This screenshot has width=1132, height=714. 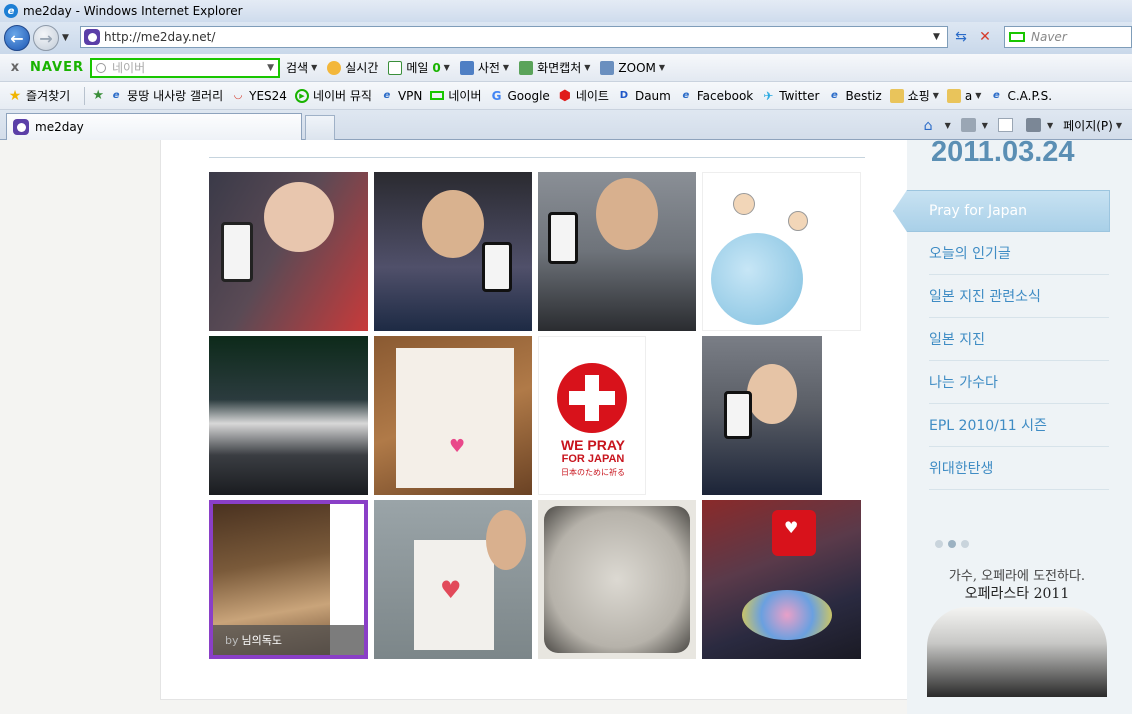 I want to click on for-japan-text: FOR JAPAN, so click(x=593, y=459).